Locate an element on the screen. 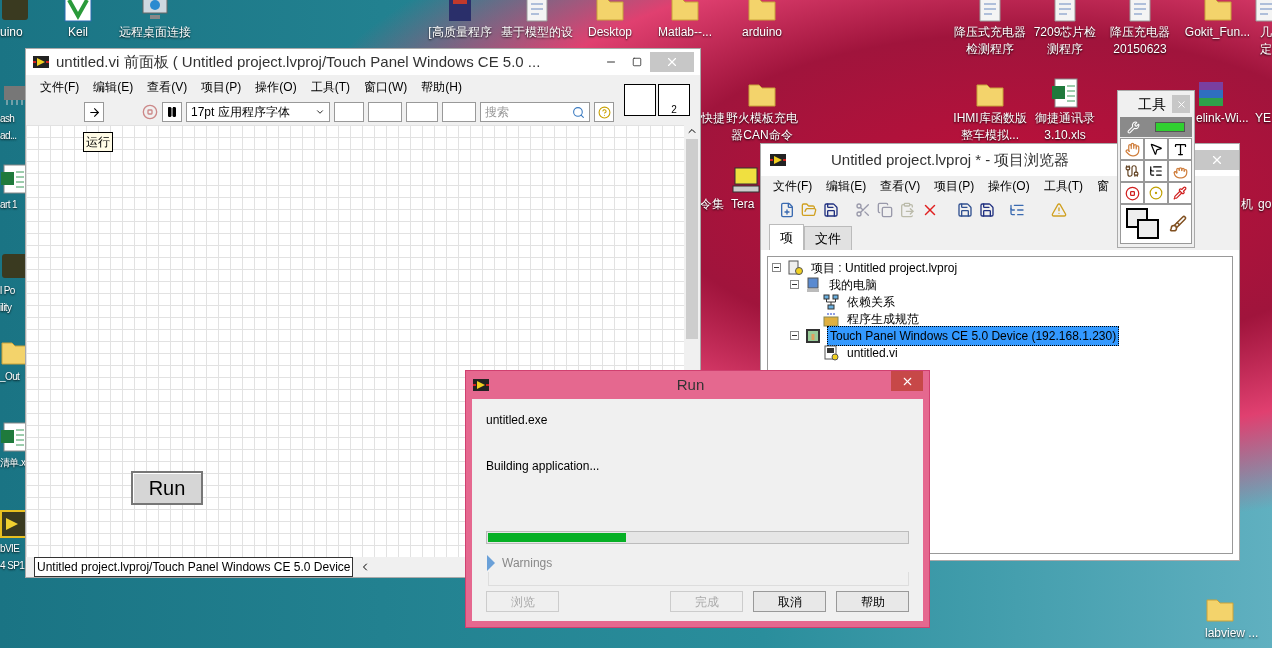 This screenshot has width=1272, height=648. desktop-icon-label: 远程桌面连接 is located at coordinates (155, 32).